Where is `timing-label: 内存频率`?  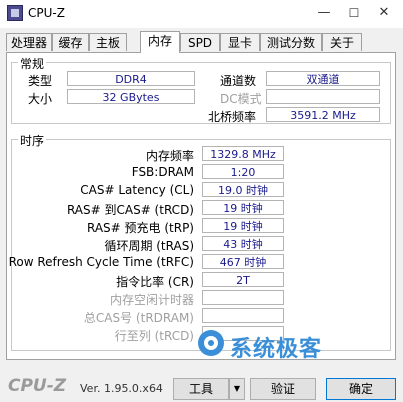
timing-label: 内存频率 is located at coordinates (169, 156).